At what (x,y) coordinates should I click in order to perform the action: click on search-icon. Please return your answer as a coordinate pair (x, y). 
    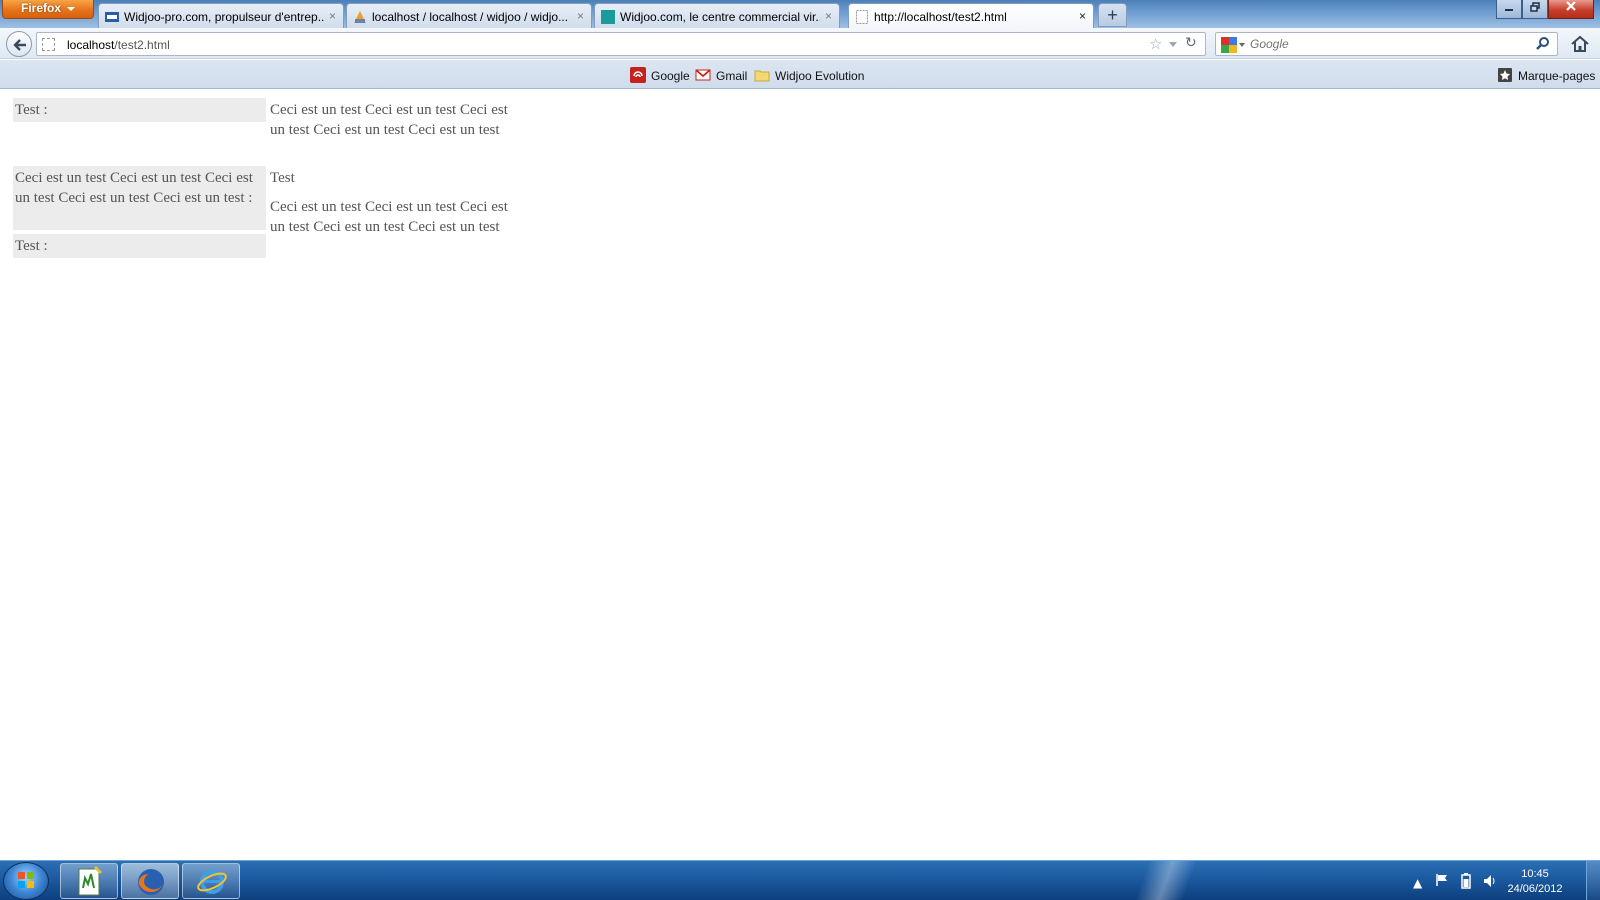
    Looking at the image, I should click on (1543, 44).